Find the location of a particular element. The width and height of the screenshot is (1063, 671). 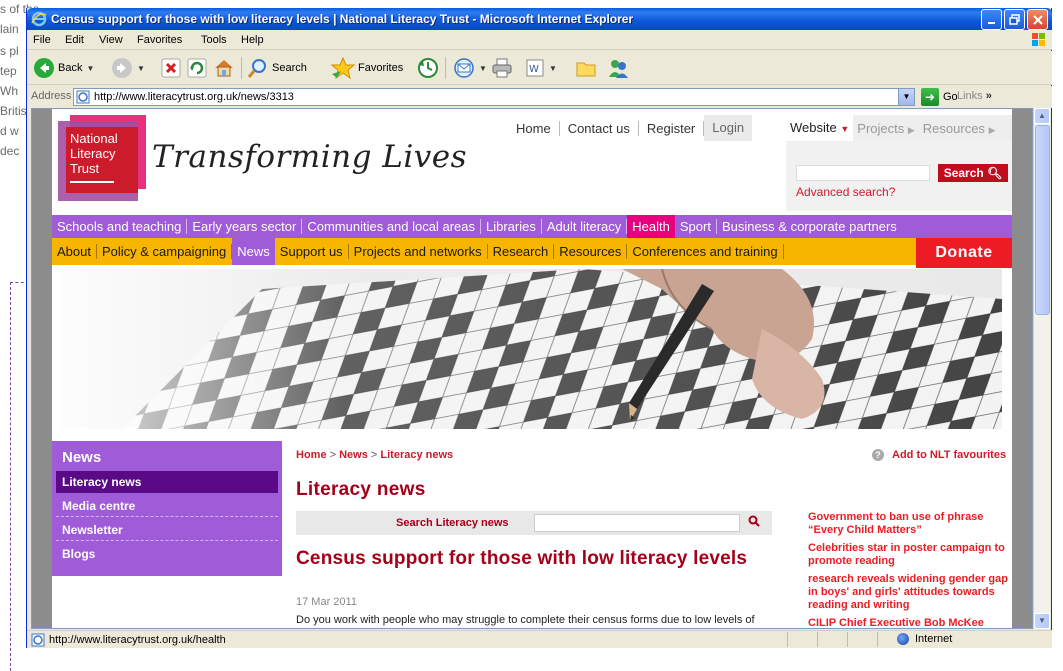

home-button is located at coordinates (224, 68).